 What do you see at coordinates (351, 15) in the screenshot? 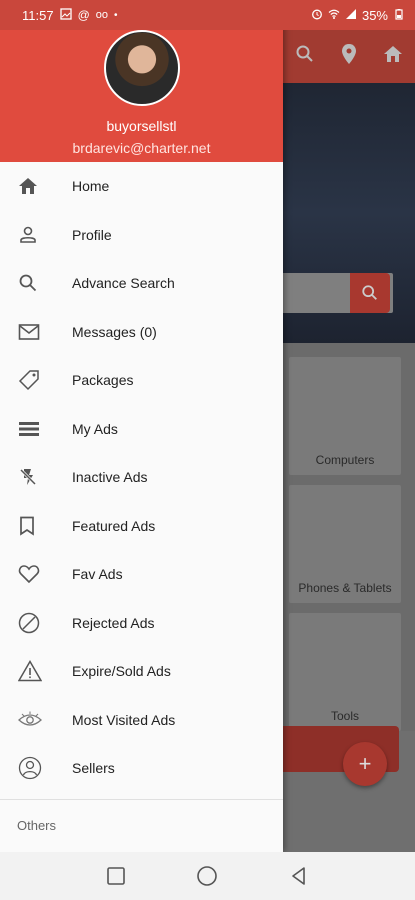
I see `signal-icon` at bounding box center [351, 15].